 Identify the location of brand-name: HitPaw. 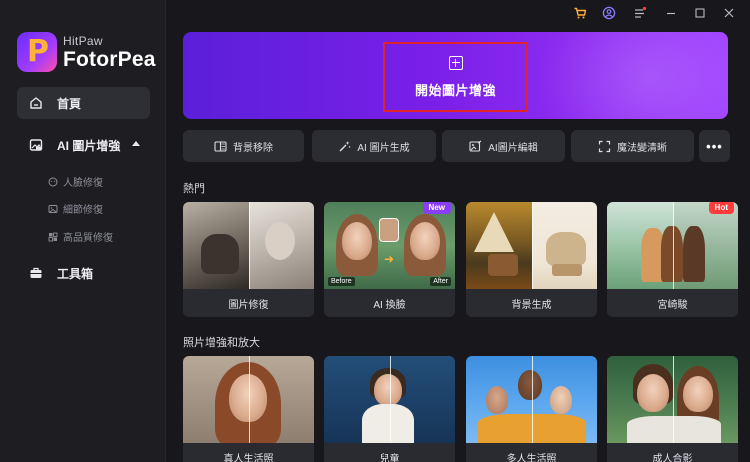
(83, 40).